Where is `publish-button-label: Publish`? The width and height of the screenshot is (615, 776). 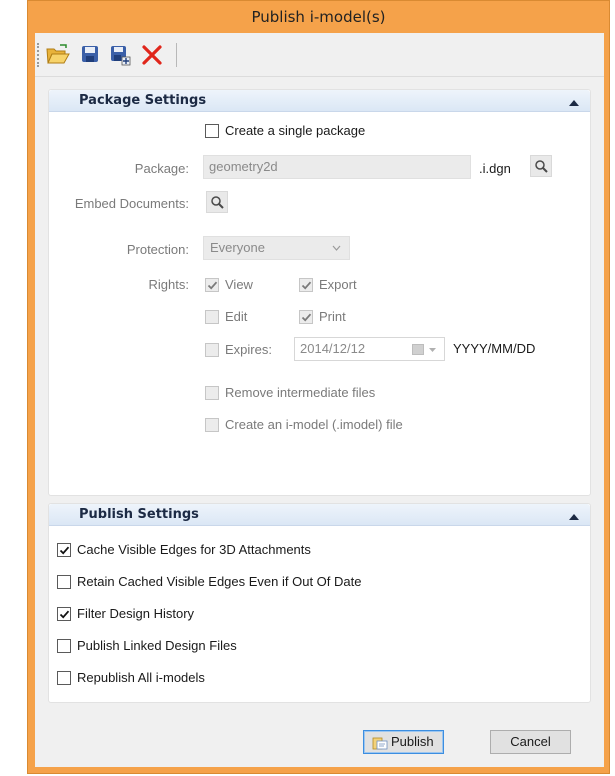 publish-button-label: Publish is located at coordinates (412, 741).